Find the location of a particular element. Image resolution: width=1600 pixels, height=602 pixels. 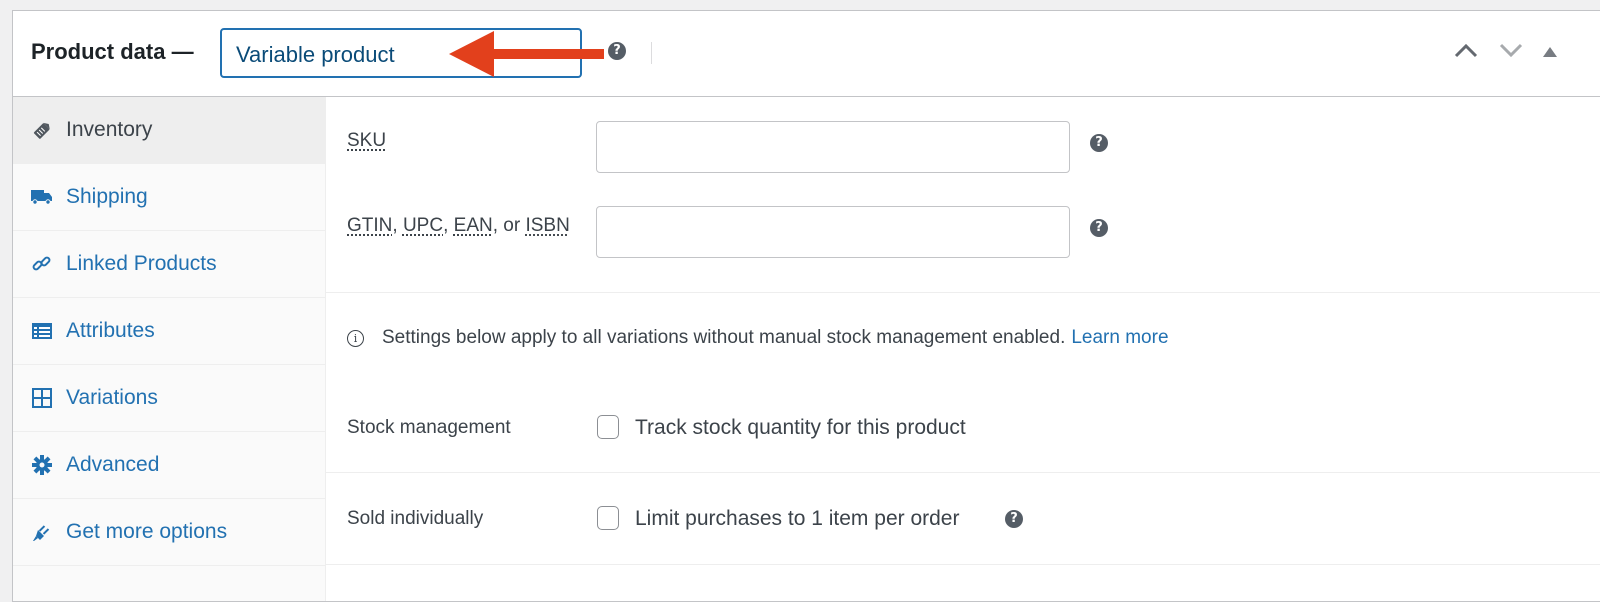

info-icon: i is located at coordinates (355, 338).